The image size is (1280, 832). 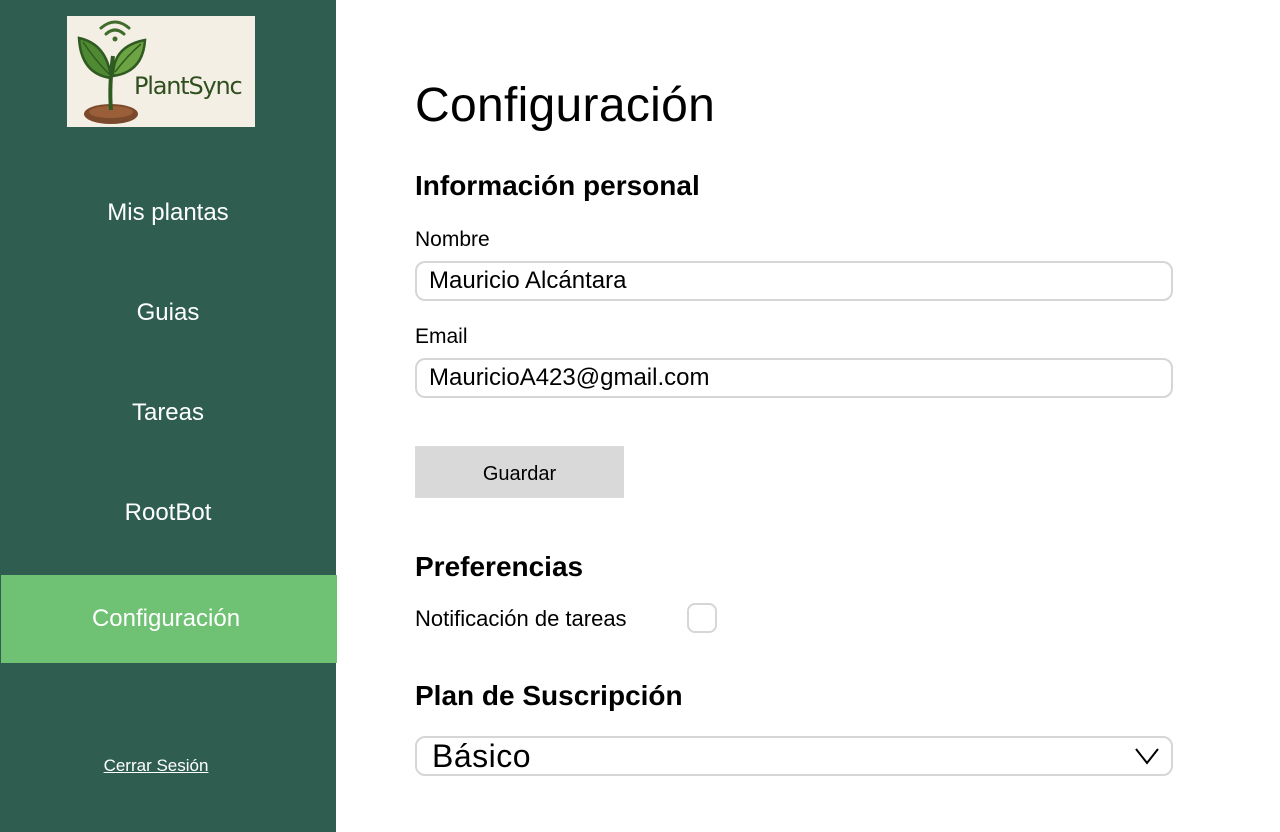 What do you see at coordinates (794, 281) in the screenshot?
I see `name-field` at bounding box center [794, 281].